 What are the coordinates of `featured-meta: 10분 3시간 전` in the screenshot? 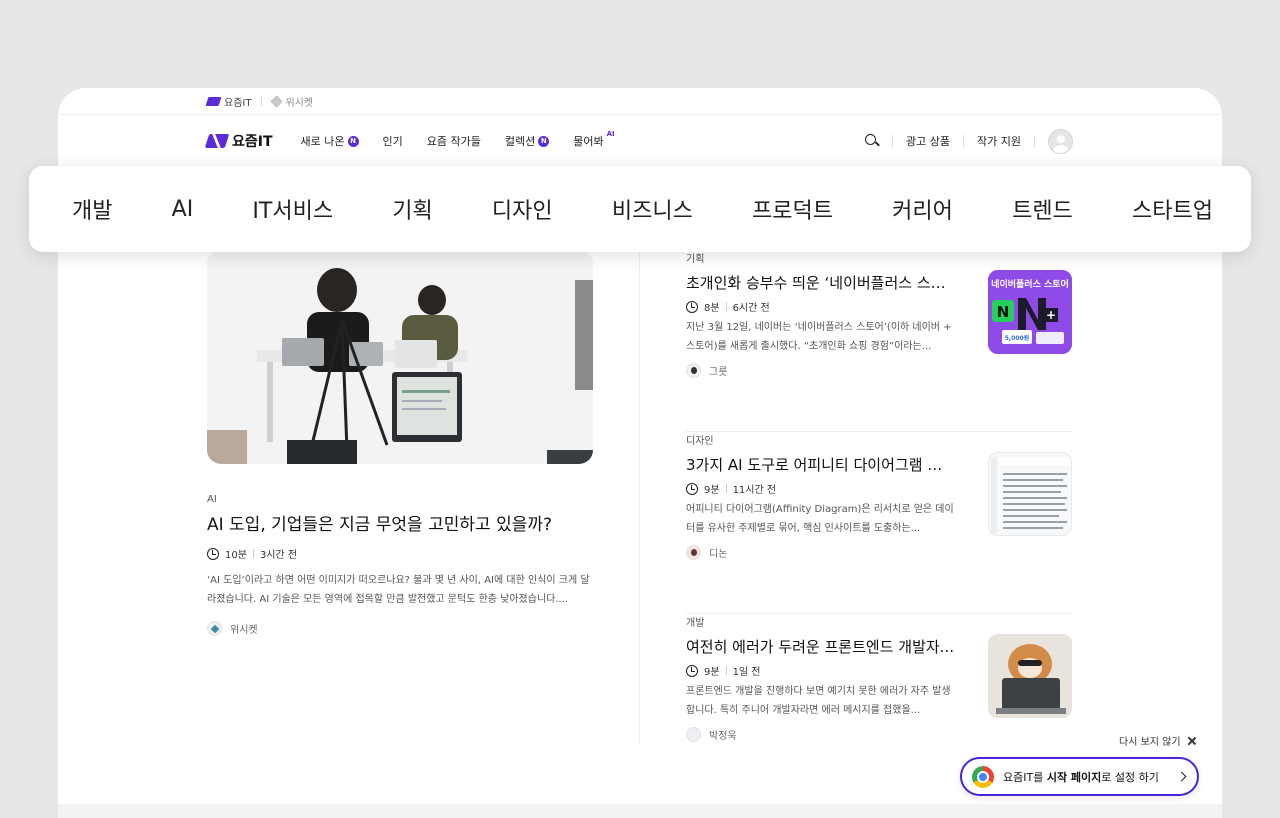 It's located at (400, 553).